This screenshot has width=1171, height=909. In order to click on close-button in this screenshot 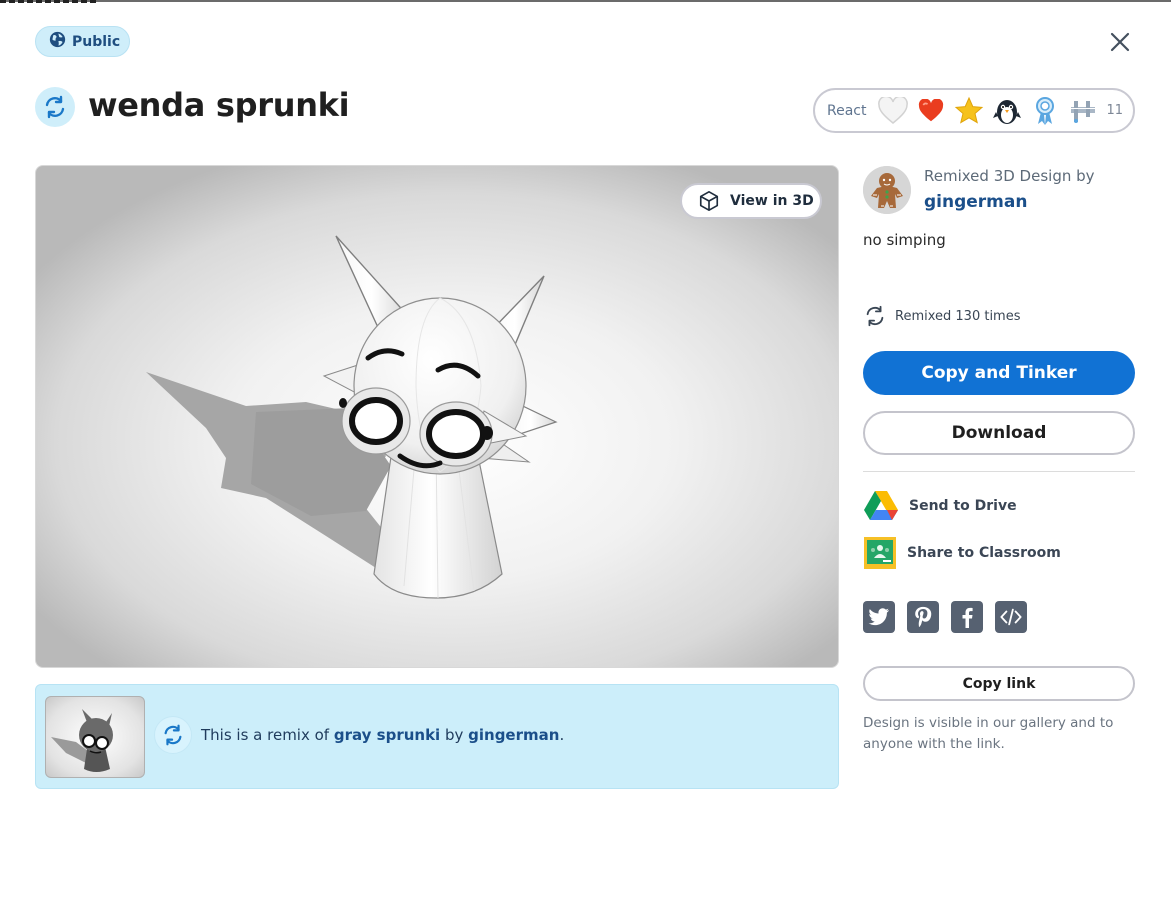, I will do `click(1120, 42)`.